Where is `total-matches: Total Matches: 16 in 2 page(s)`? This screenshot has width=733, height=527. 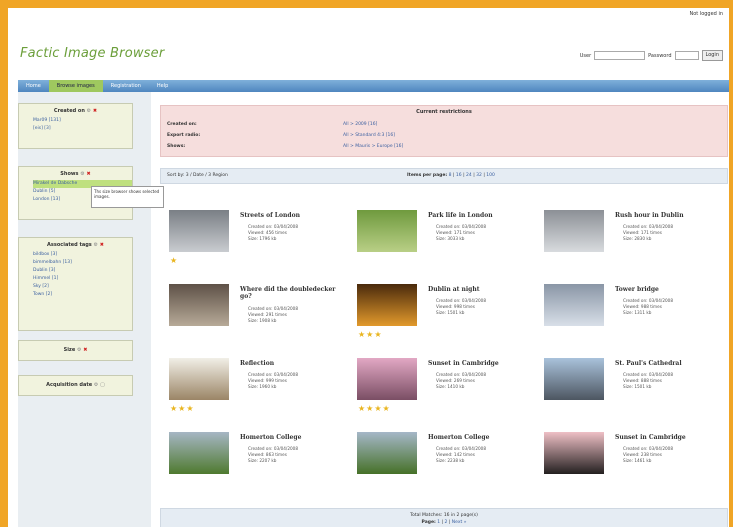 total-matches: Total Matches: 16 in 2 page(s) is located at coordinates (444, 515).